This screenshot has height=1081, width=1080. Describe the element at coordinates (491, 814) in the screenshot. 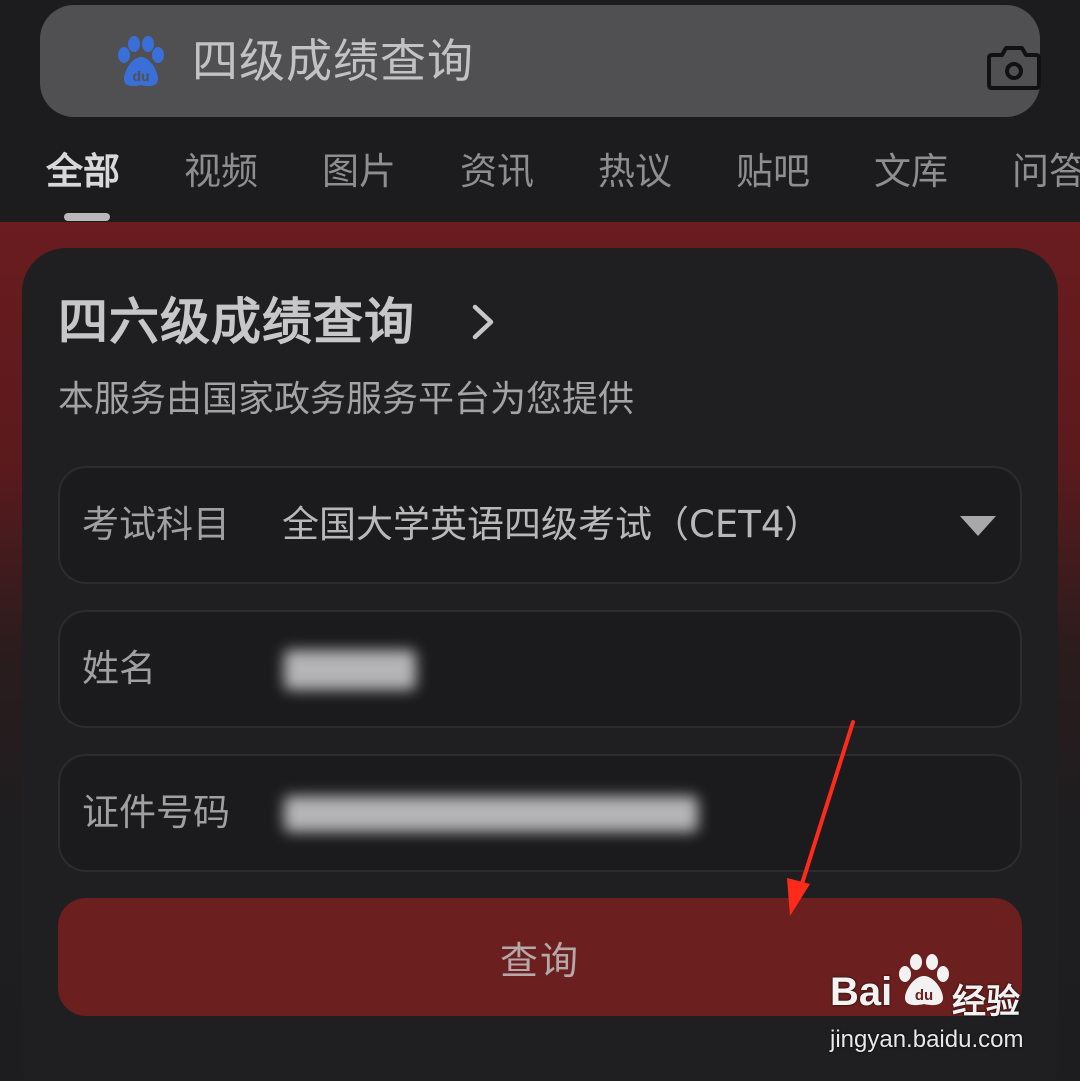

I see `id-number-value-blurred` at that location.